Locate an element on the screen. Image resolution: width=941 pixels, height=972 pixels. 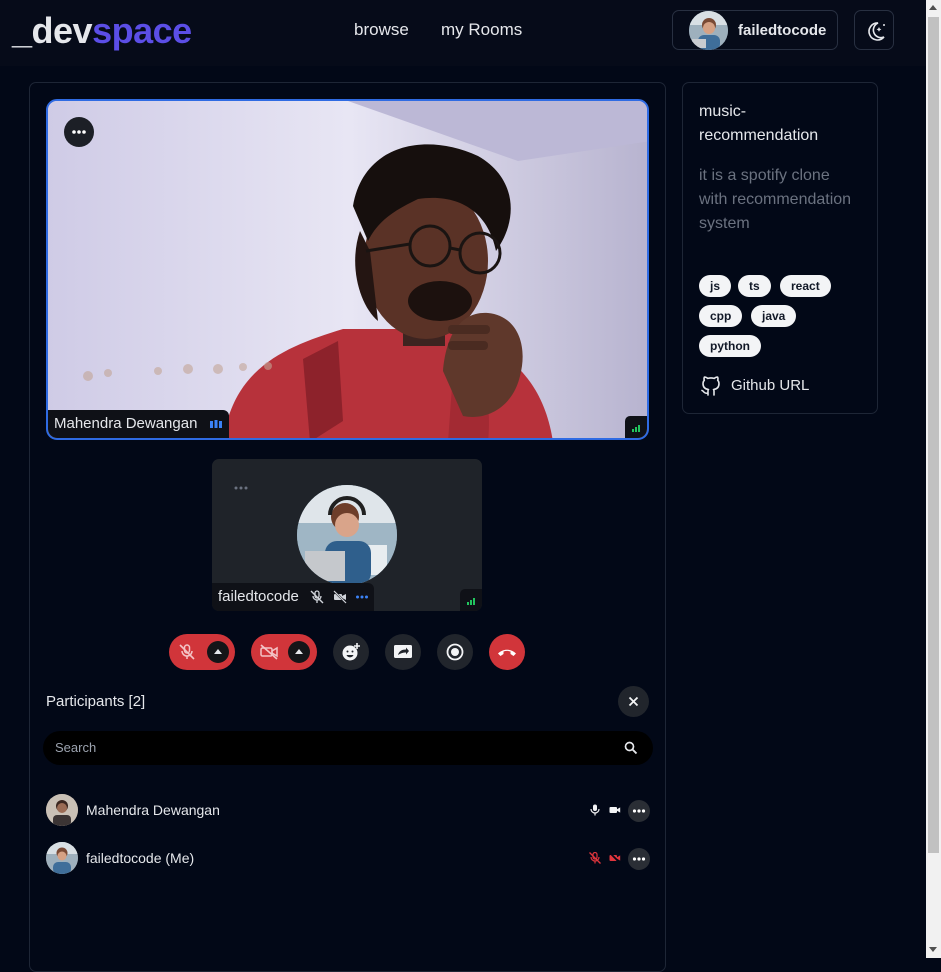
github-link: Github URL is located at coordinates (779, 386).